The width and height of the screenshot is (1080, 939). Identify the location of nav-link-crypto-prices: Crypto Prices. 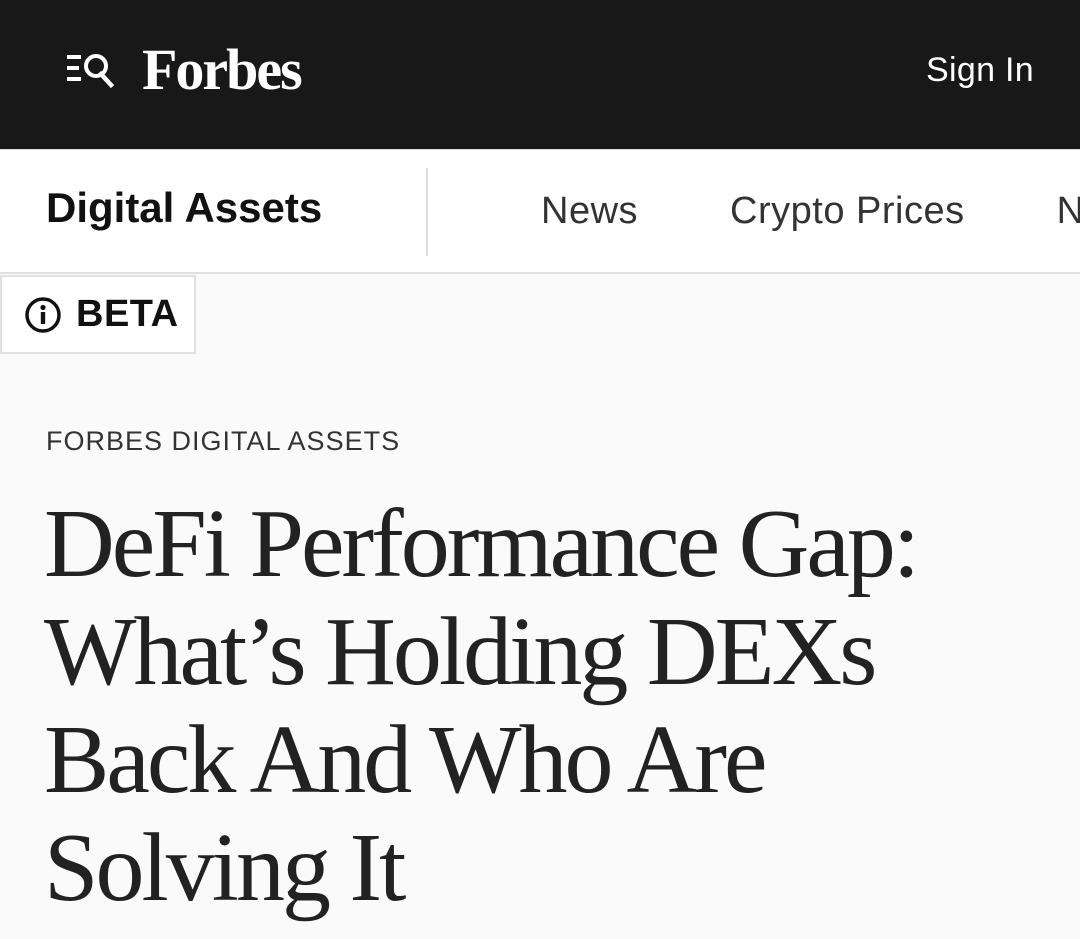
(847, 211).